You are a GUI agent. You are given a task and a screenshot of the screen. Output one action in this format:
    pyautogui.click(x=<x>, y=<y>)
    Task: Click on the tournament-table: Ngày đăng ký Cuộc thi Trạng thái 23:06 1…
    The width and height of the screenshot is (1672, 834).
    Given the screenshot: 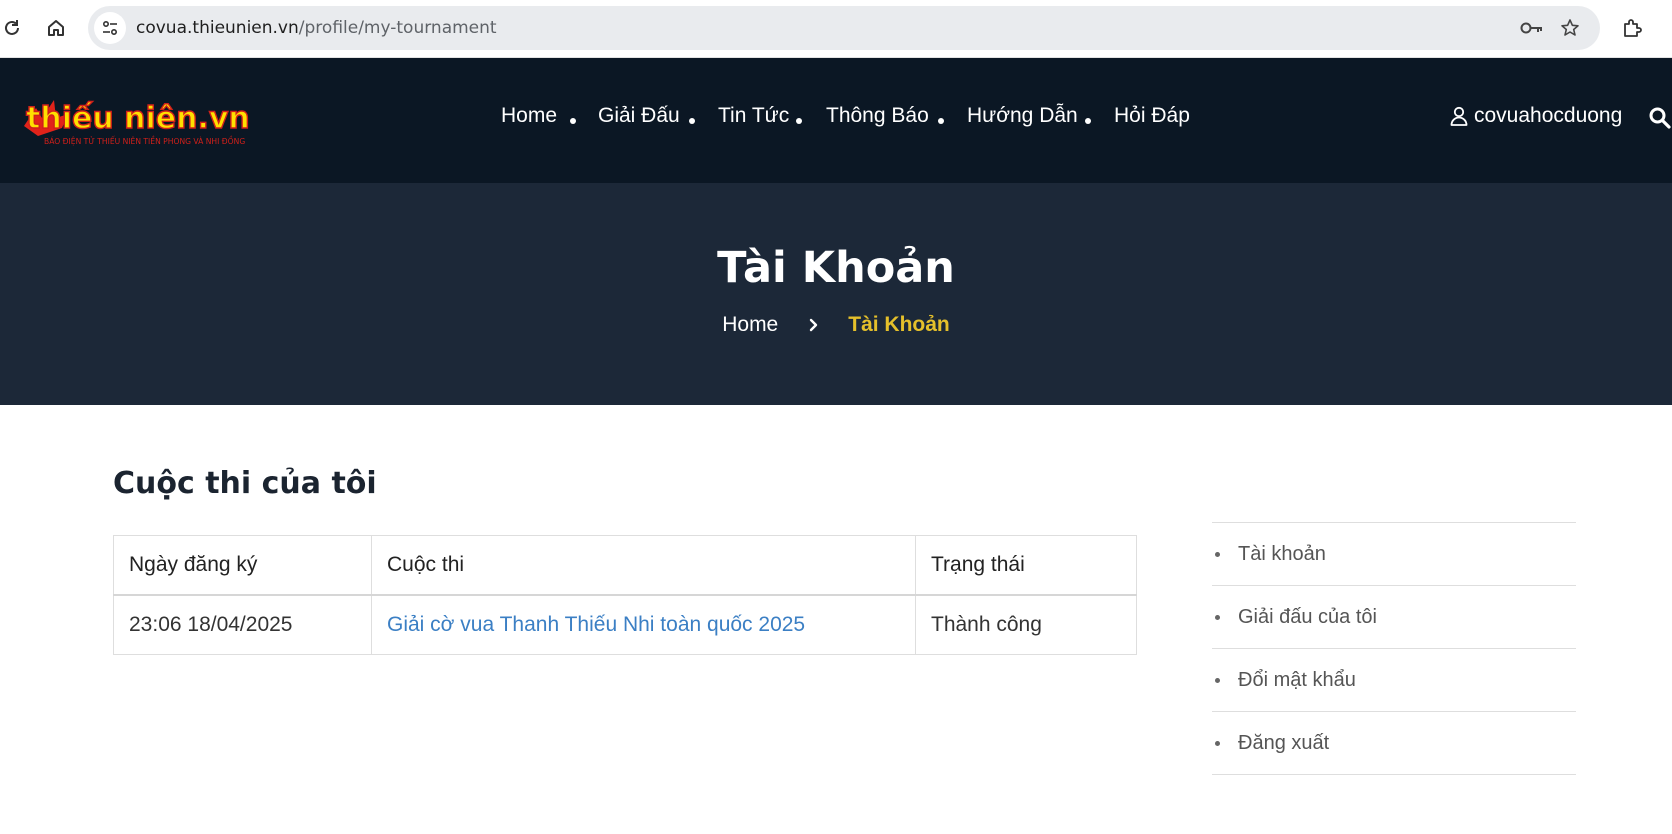 What is the action you would take?
    pyautogui.click(x=625, y=595)
    